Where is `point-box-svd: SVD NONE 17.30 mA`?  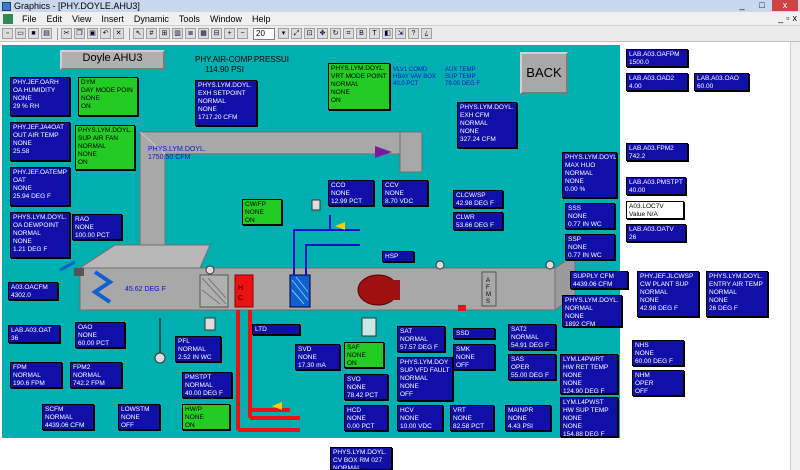
point-box-svd: SVD NONE 17.30 mA is located at coordinates (317, 357).